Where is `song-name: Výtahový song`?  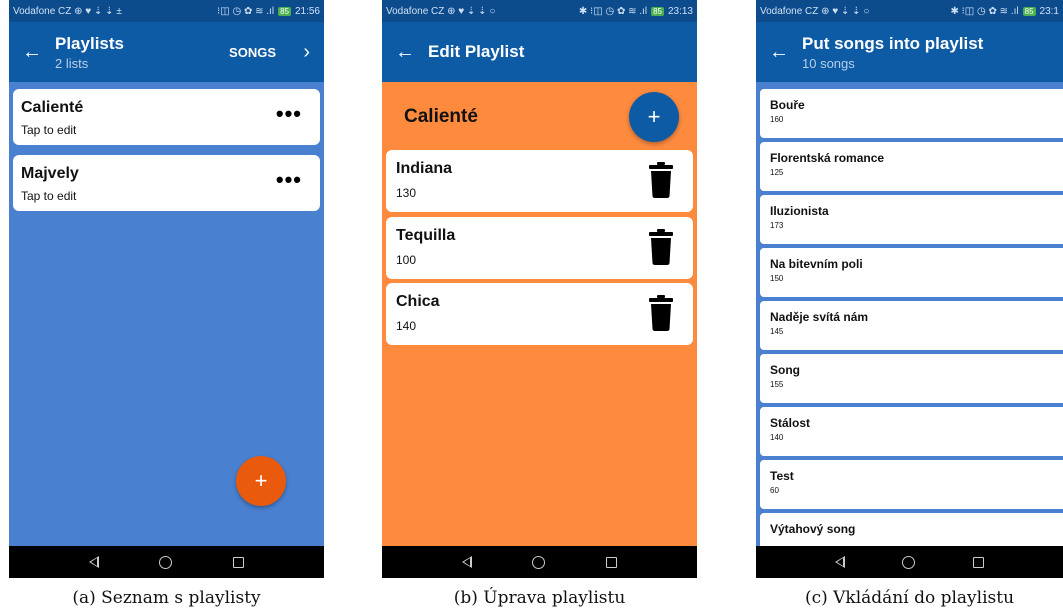 song-name: Výtahový song is located at coordinates (813, 529).